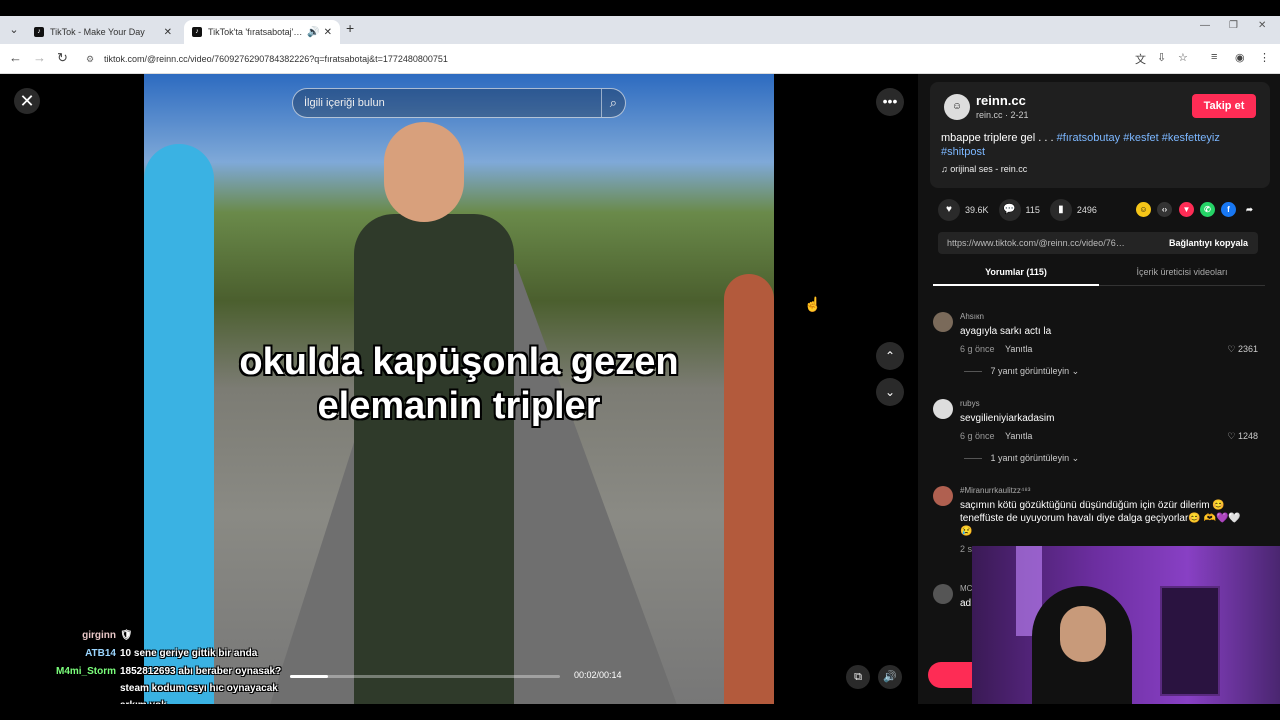  Describe the element at coordinates (199, 688) in the screenshot. I see `chat-message: steam kodum csyı hıc oynayacak` at that location.